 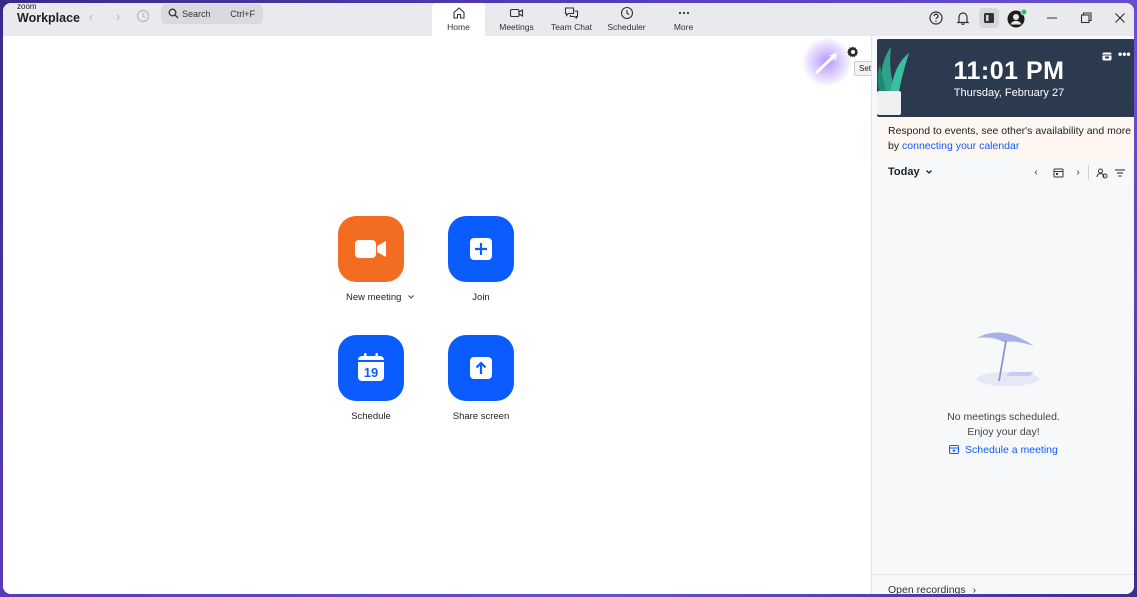 What do you see at coordinates (974, 589) in the screenshot?
I see `chevron-right-icon: ›` at bounding box center [974, 589].